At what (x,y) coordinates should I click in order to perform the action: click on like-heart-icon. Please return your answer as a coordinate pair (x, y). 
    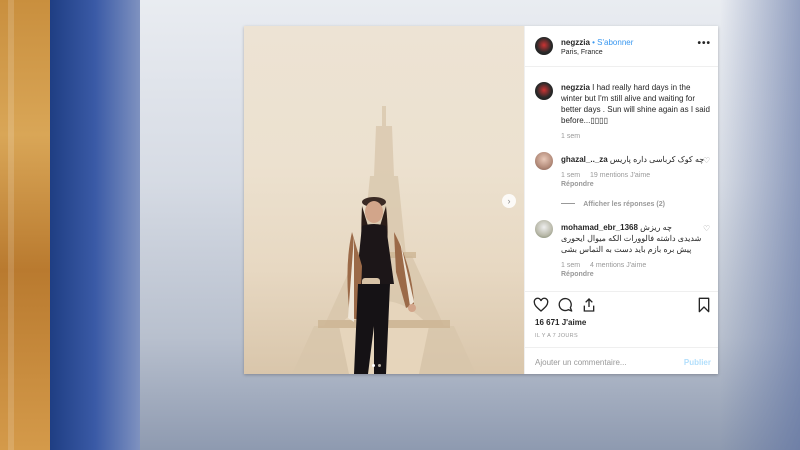
    Looking at the image, I should click on (541, 305).